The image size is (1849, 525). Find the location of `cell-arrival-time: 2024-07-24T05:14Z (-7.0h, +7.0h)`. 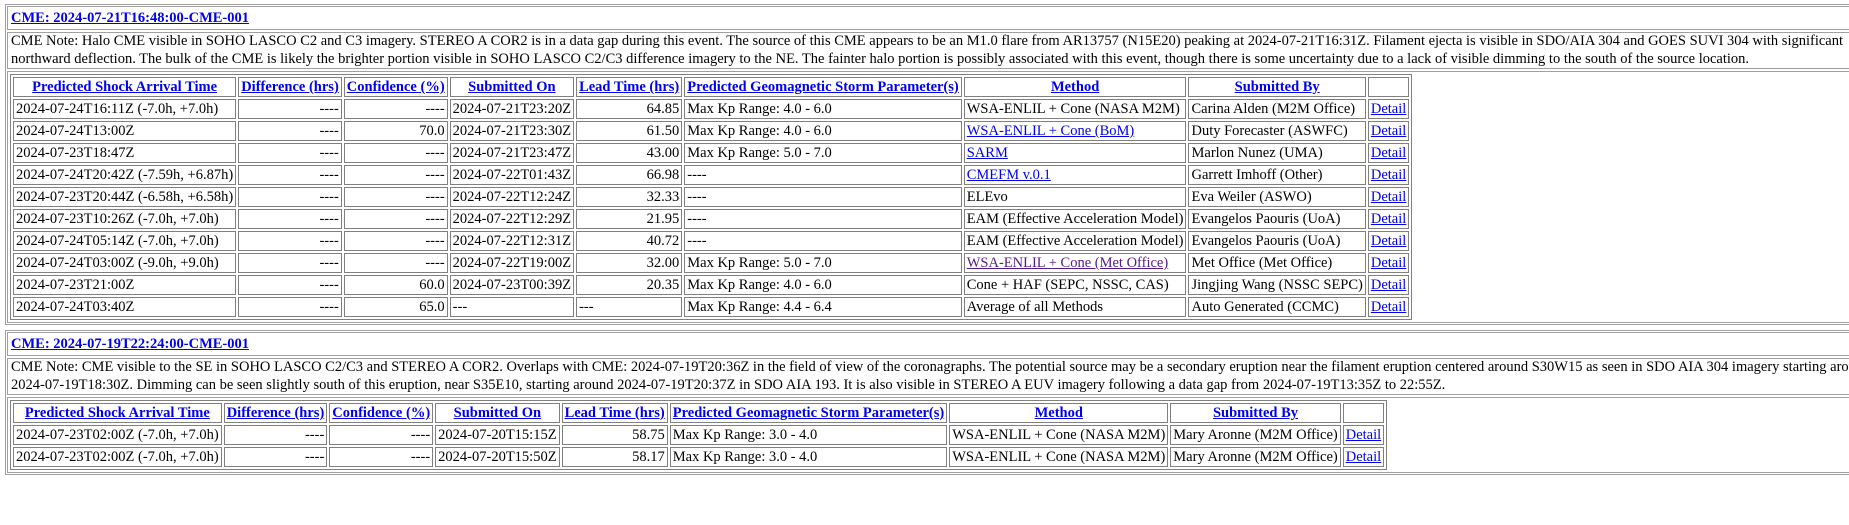

cell-arrival-time: 2024-07-24T05:14Z (-7.0h, +7.0h) is located at coordinates (125, 241).